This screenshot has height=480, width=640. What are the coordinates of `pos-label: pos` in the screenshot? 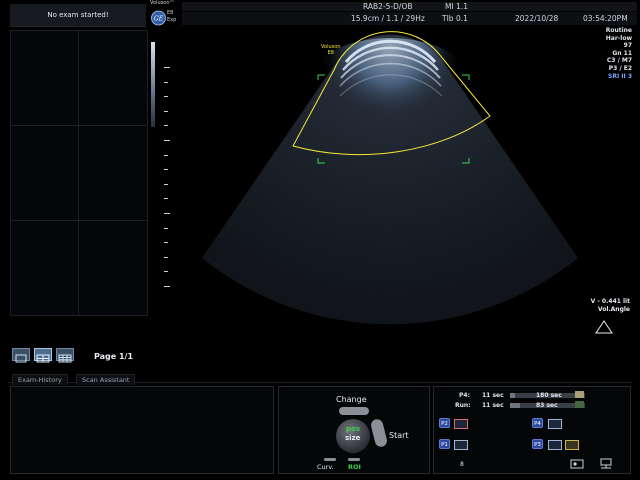 It's located at (353, 429).